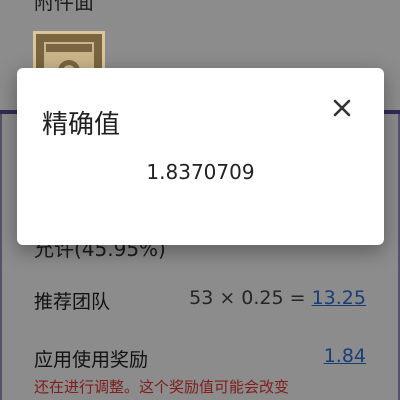 Image resolution: width=400 pixels, height=400 pixels. I want to click on close-icon-glyph, so click(342, 108).